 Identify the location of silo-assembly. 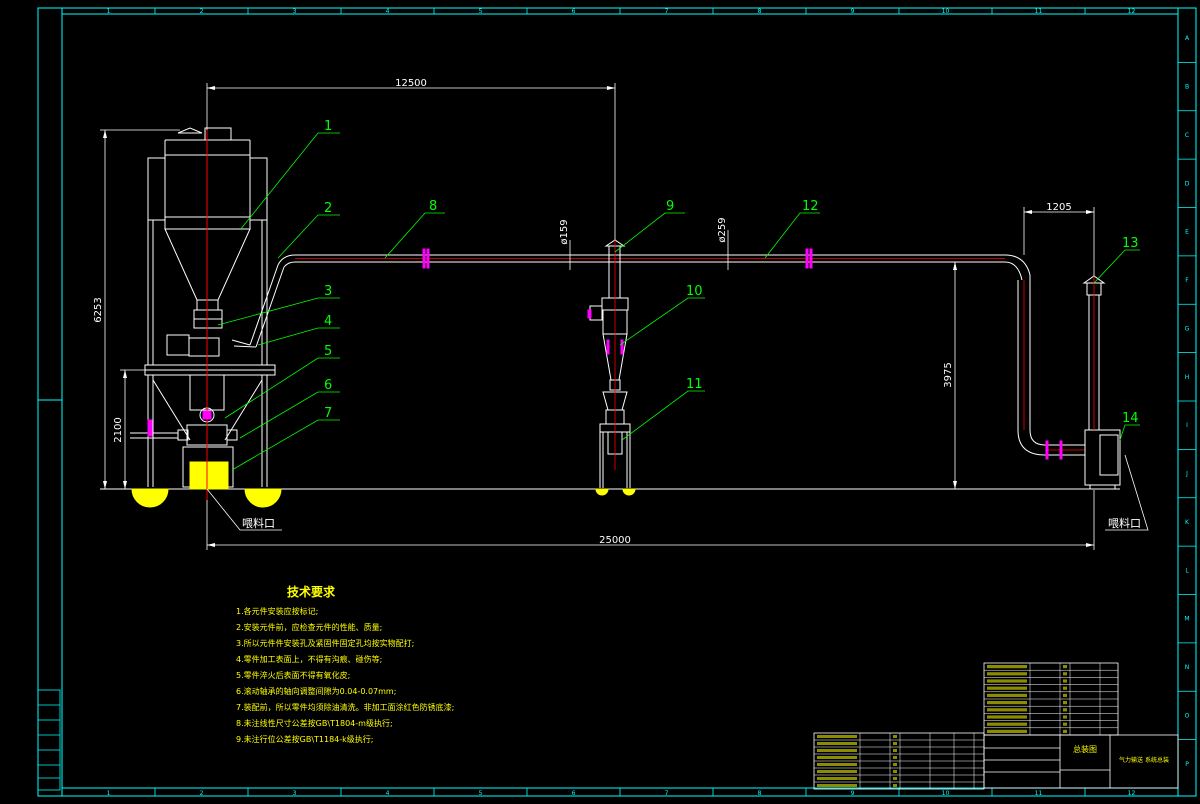
(213, 307).